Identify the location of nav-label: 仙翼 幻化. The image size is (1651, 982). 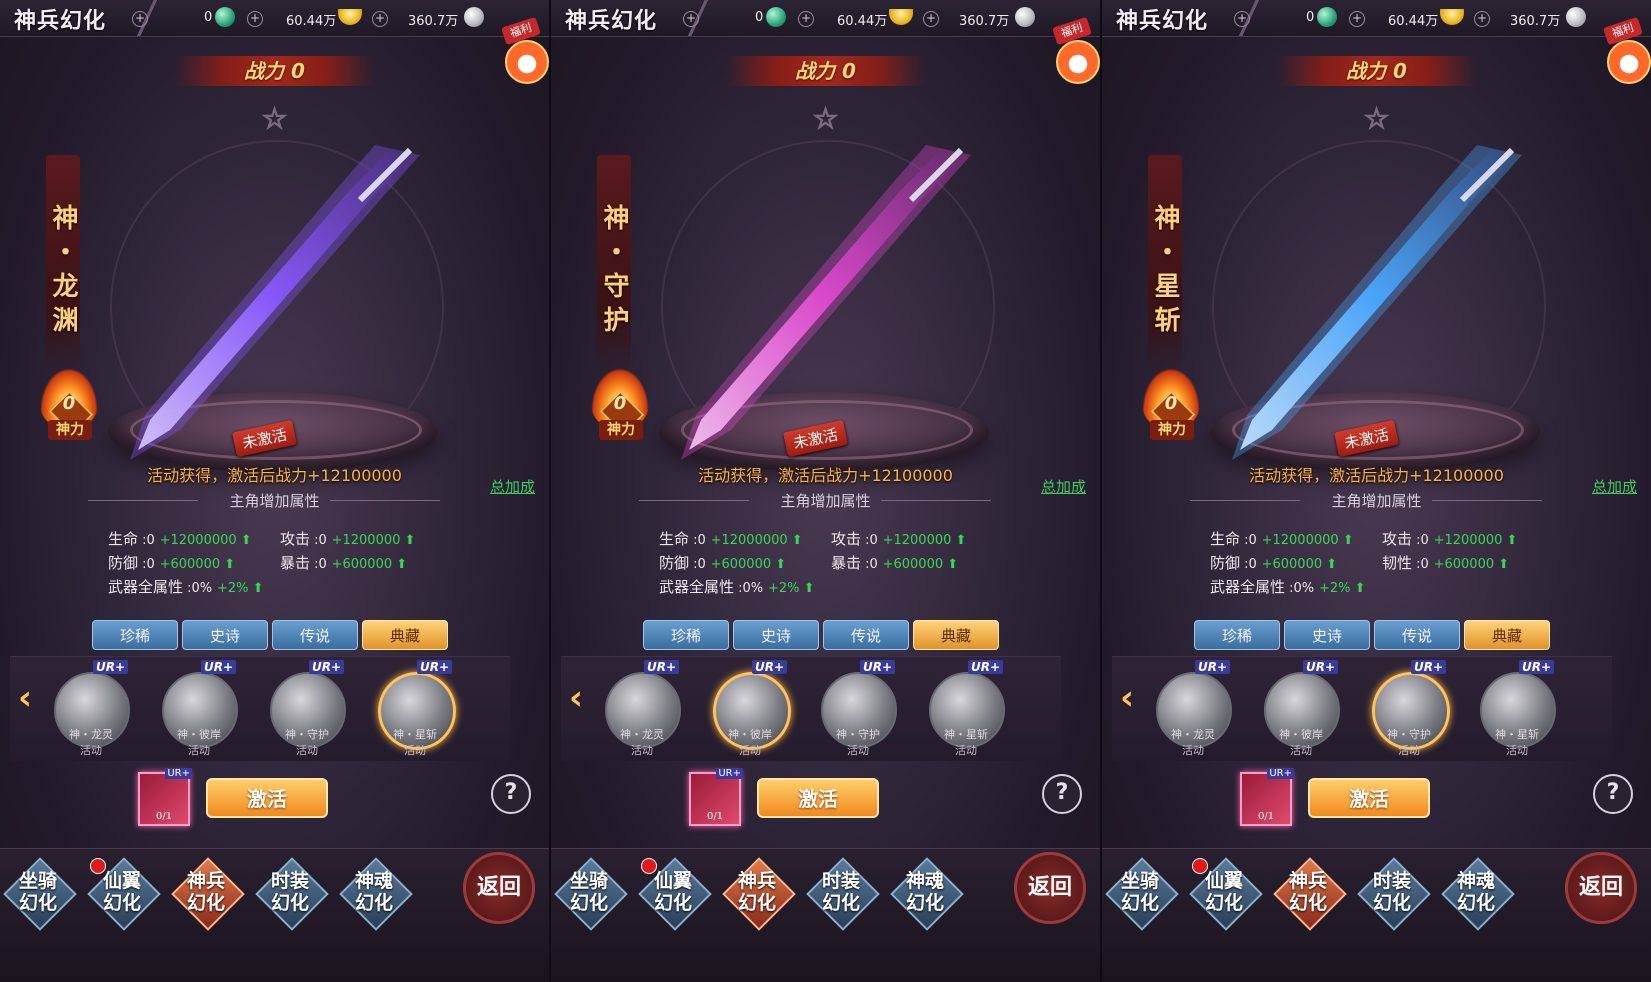
(1223, 892).